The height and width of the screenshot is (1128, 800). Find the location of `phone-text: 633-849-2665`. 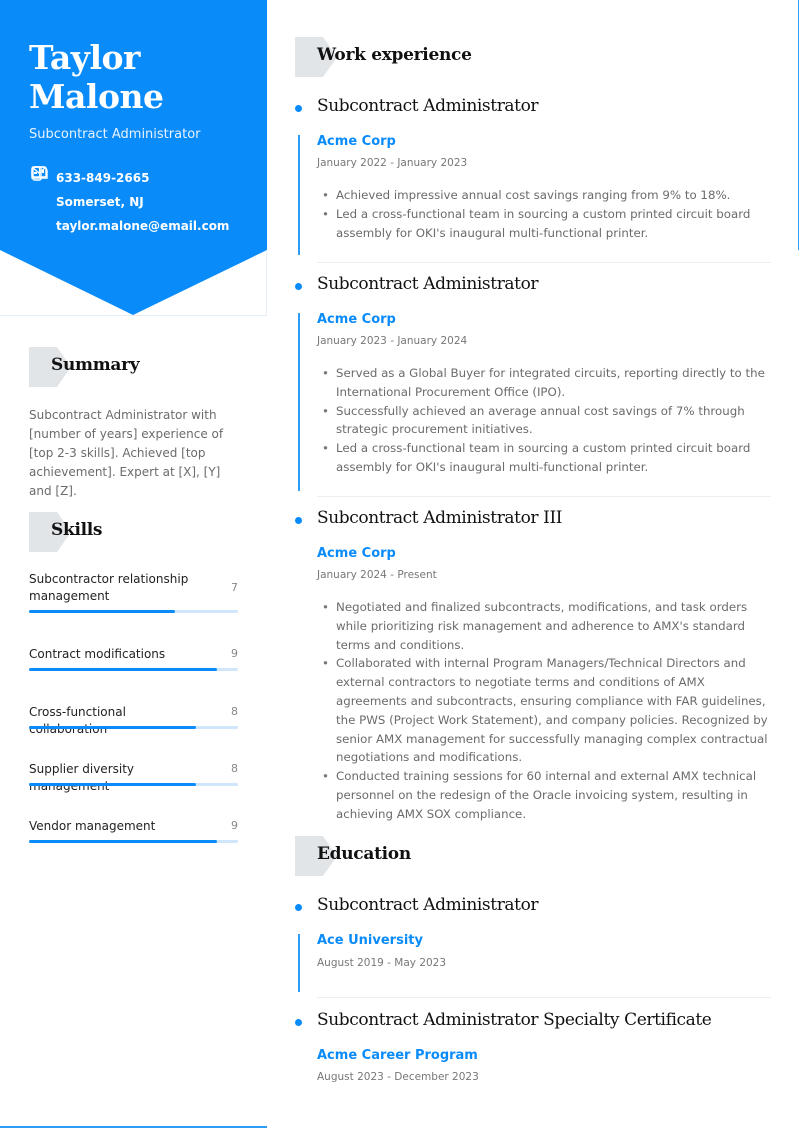

phone-text: 633-849-2665 is located at coordinates (103, 178).